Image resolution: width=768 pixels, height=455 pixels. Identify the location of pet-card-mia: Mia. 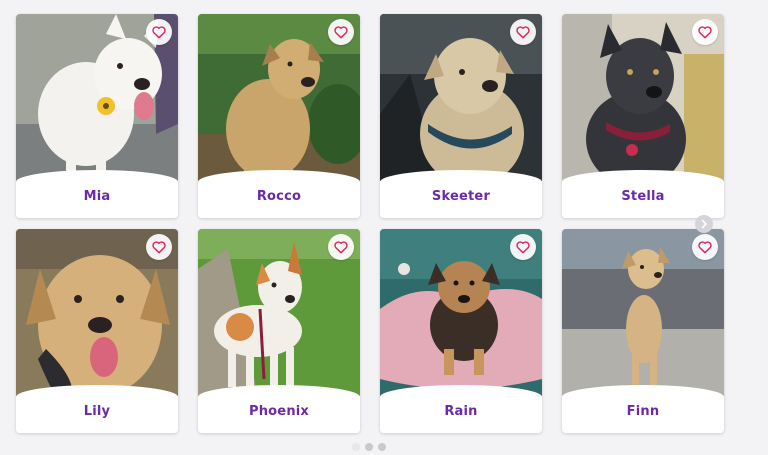
(97, 116).